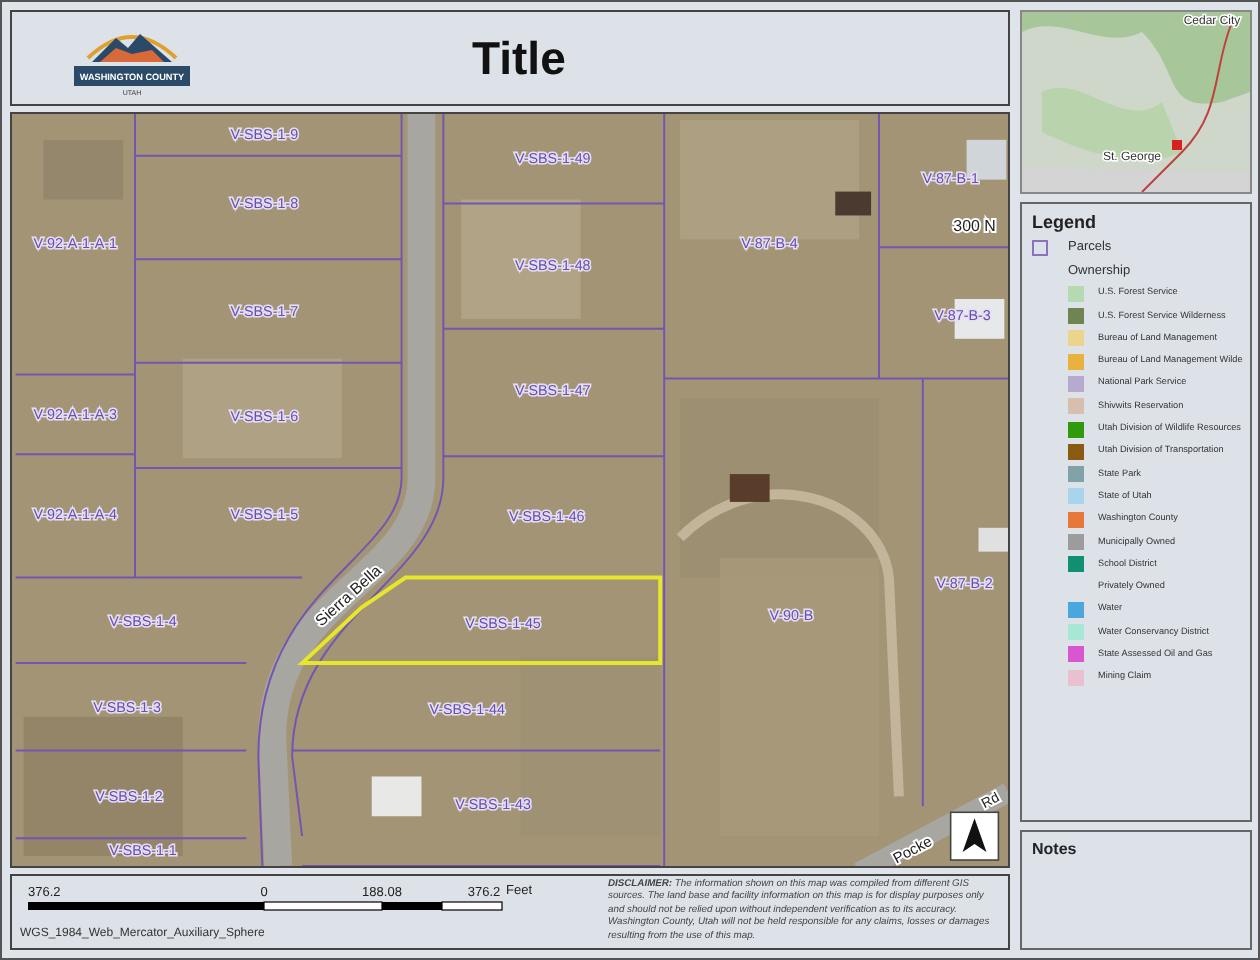 The image size is (1260, 960). Describe the element at coordinates (1065, 223) in the screenshot. I see `legend-title: Legend` at that location.